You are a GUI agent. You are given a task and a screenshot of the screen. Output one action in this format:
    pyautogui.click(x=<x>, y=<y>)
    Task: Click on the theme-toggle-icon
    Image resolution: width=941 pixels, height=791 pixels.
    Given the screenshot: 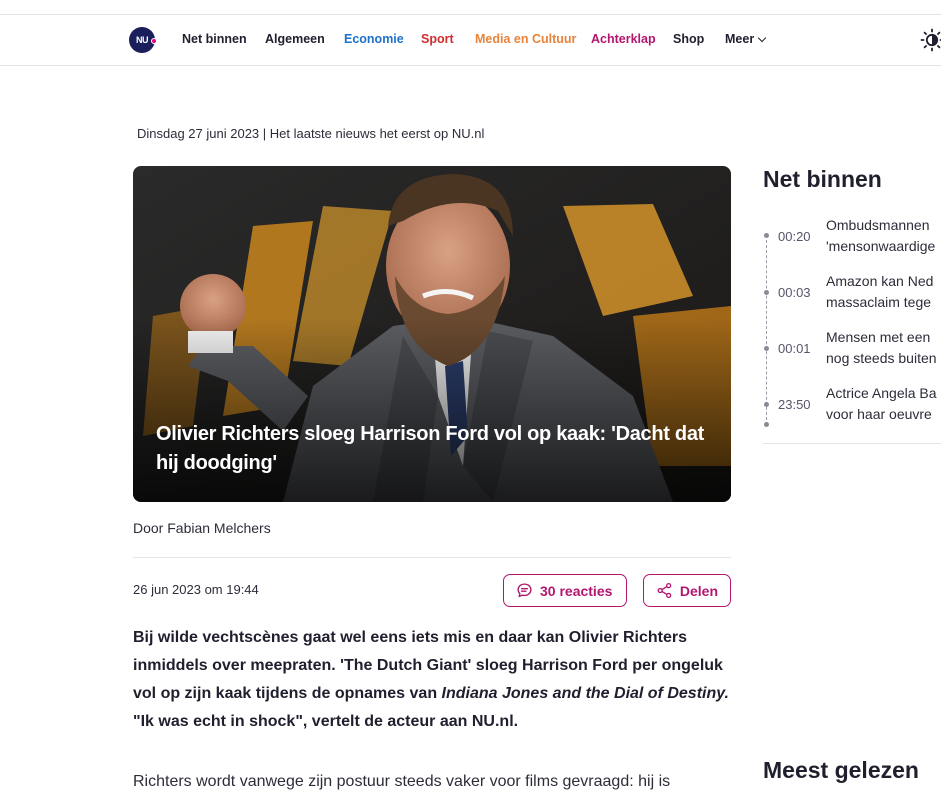 What is the action you would take?
    pyautogui.click(x=930, y=40)
    